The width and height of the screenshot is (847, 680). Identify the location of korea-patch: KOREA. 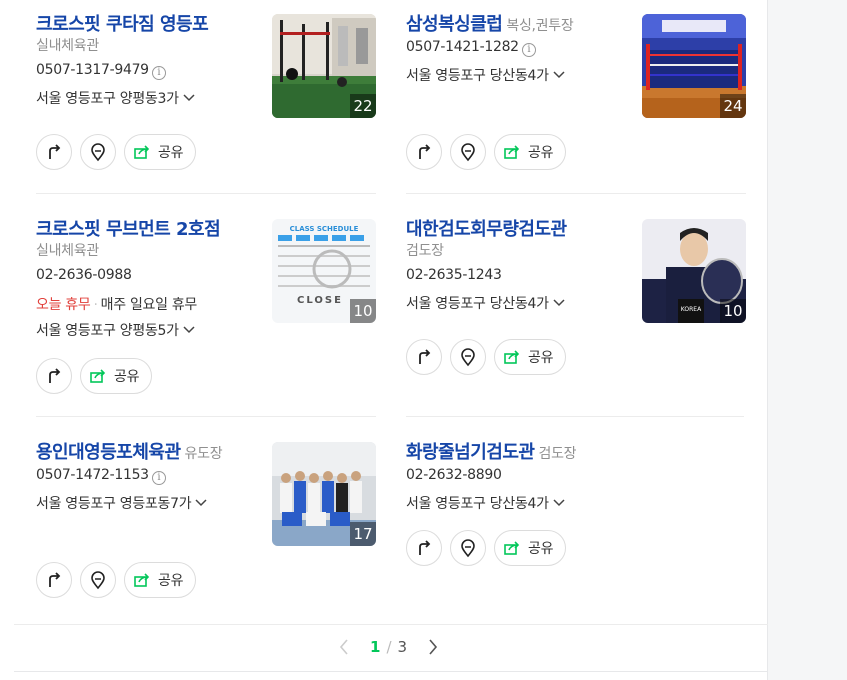
(691, 309).